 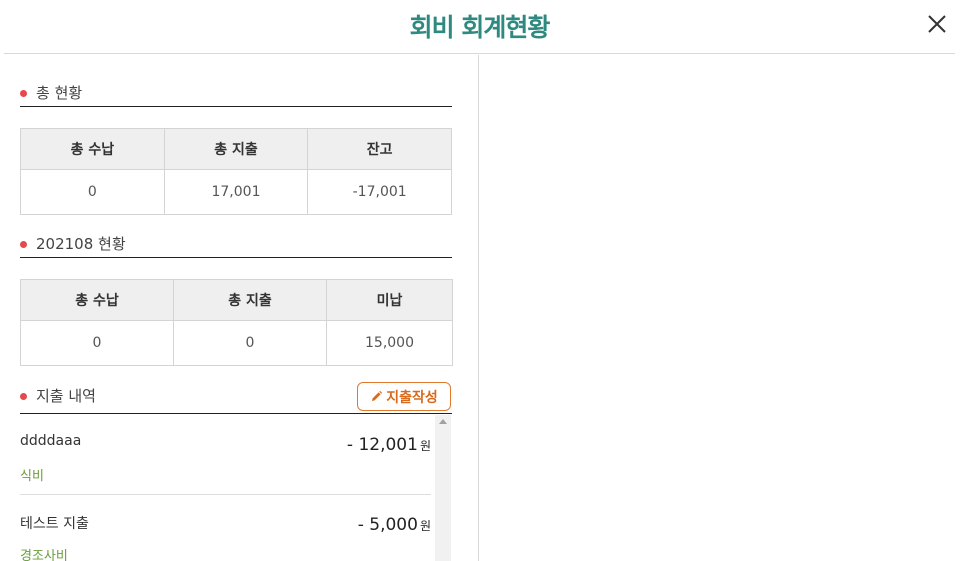 What do you see at coordinates (937, 24) in the screenshot?
I see `close-icon` at bounding box center [937, 24].